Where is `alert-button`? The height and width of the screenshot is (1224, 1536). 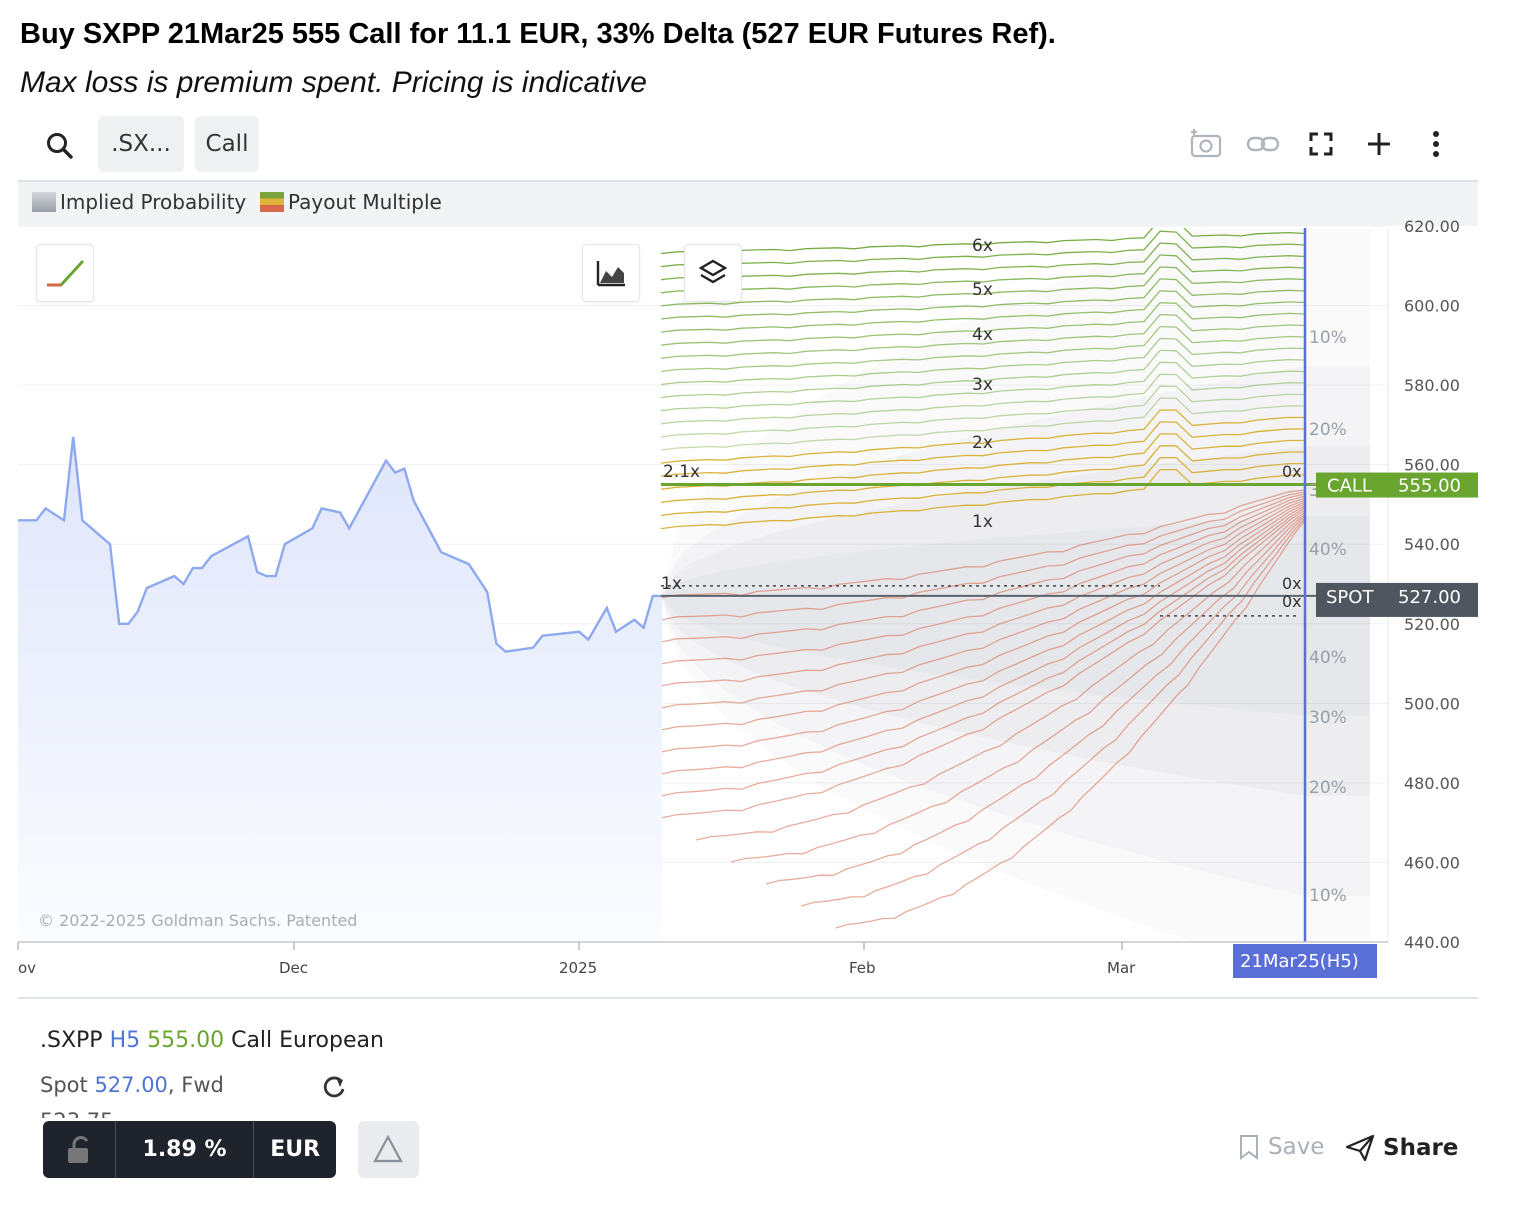
alert-button is located at coordinates (388, 1149).